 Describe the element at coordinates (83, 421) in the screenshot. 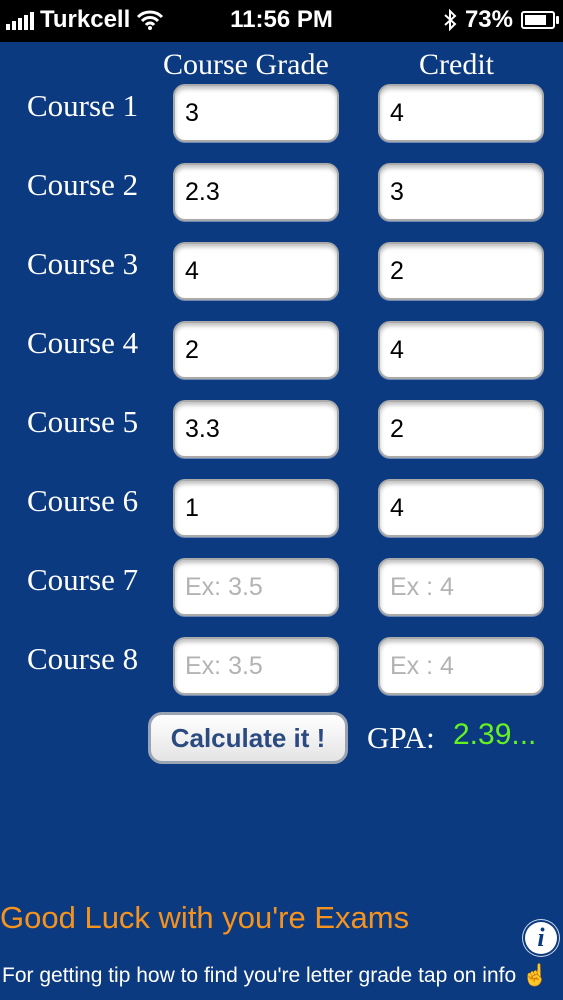

I see `course-label: Course 5` at that location.